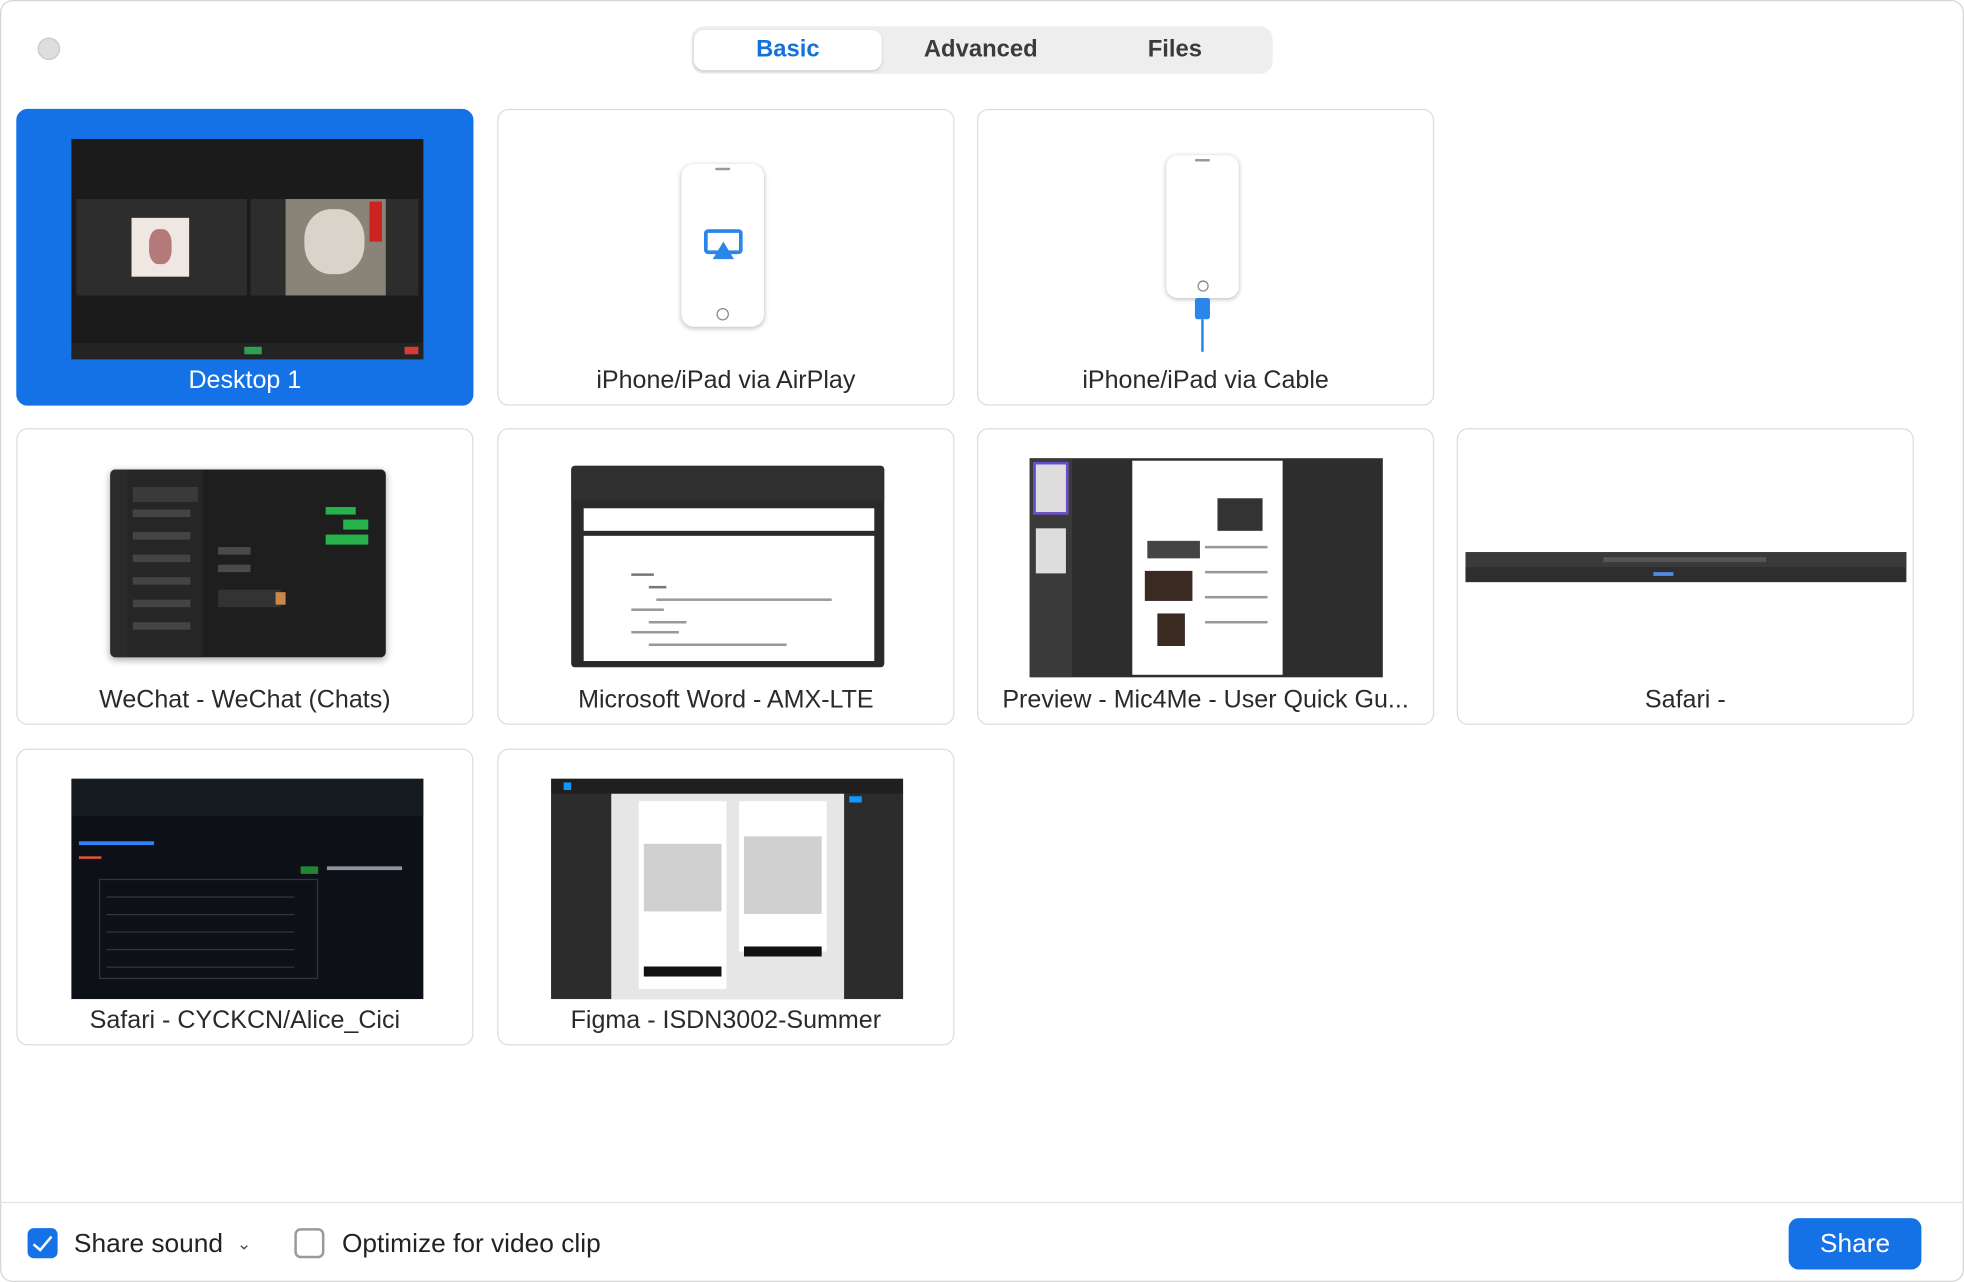 This screenshot has height=1282, width=1964. I want to click on iphone-cable-device-icon, so click(1202, 226).